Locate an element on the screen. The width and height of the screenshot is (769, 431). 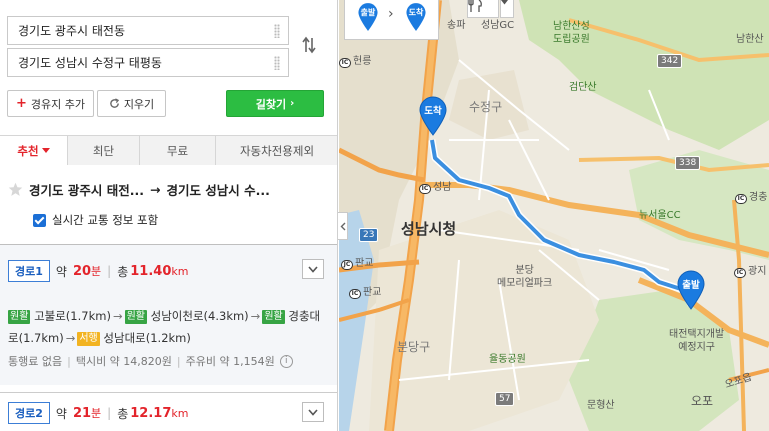
chevron-down-icon is located at coordinates (313, 269).